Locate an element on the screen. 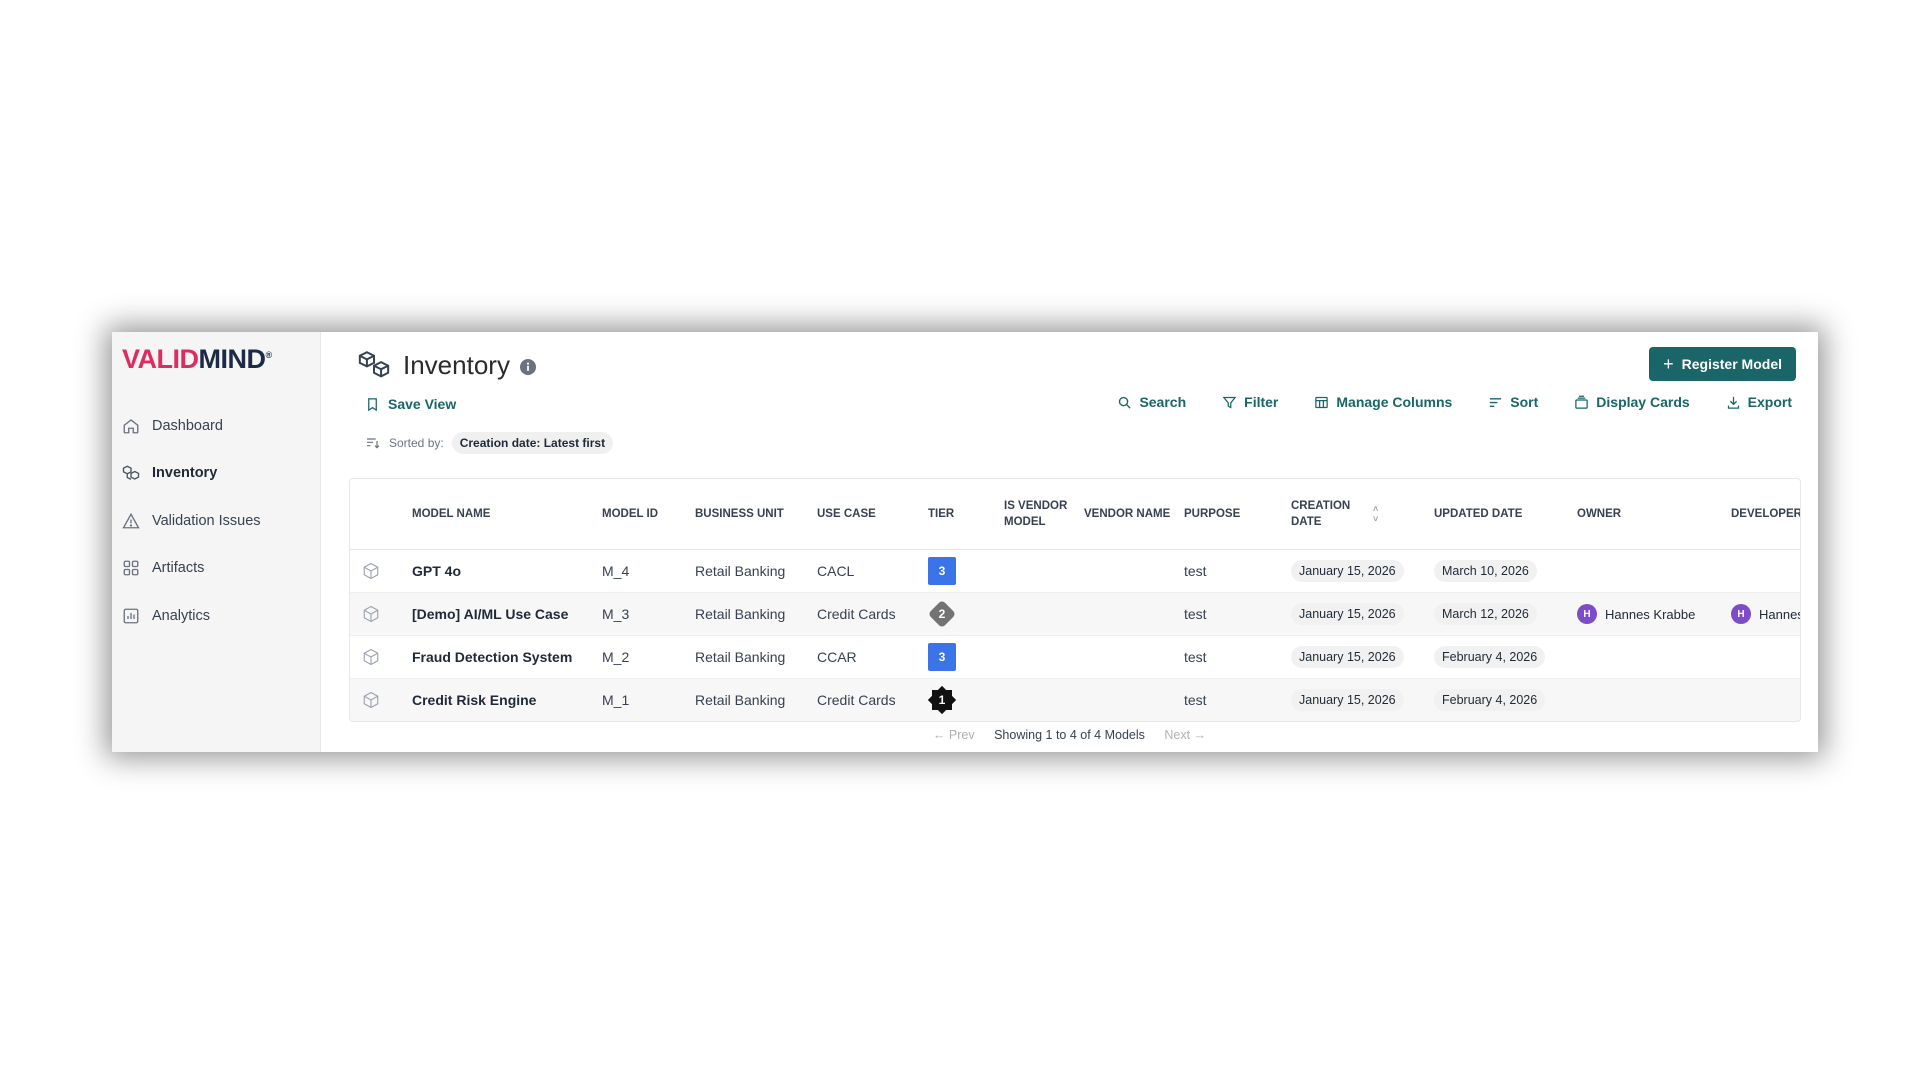 Image resolution: width=1920 pixels, height=1080 pixels. is-vendor-model-cell is located at coordinates (1038, 614).